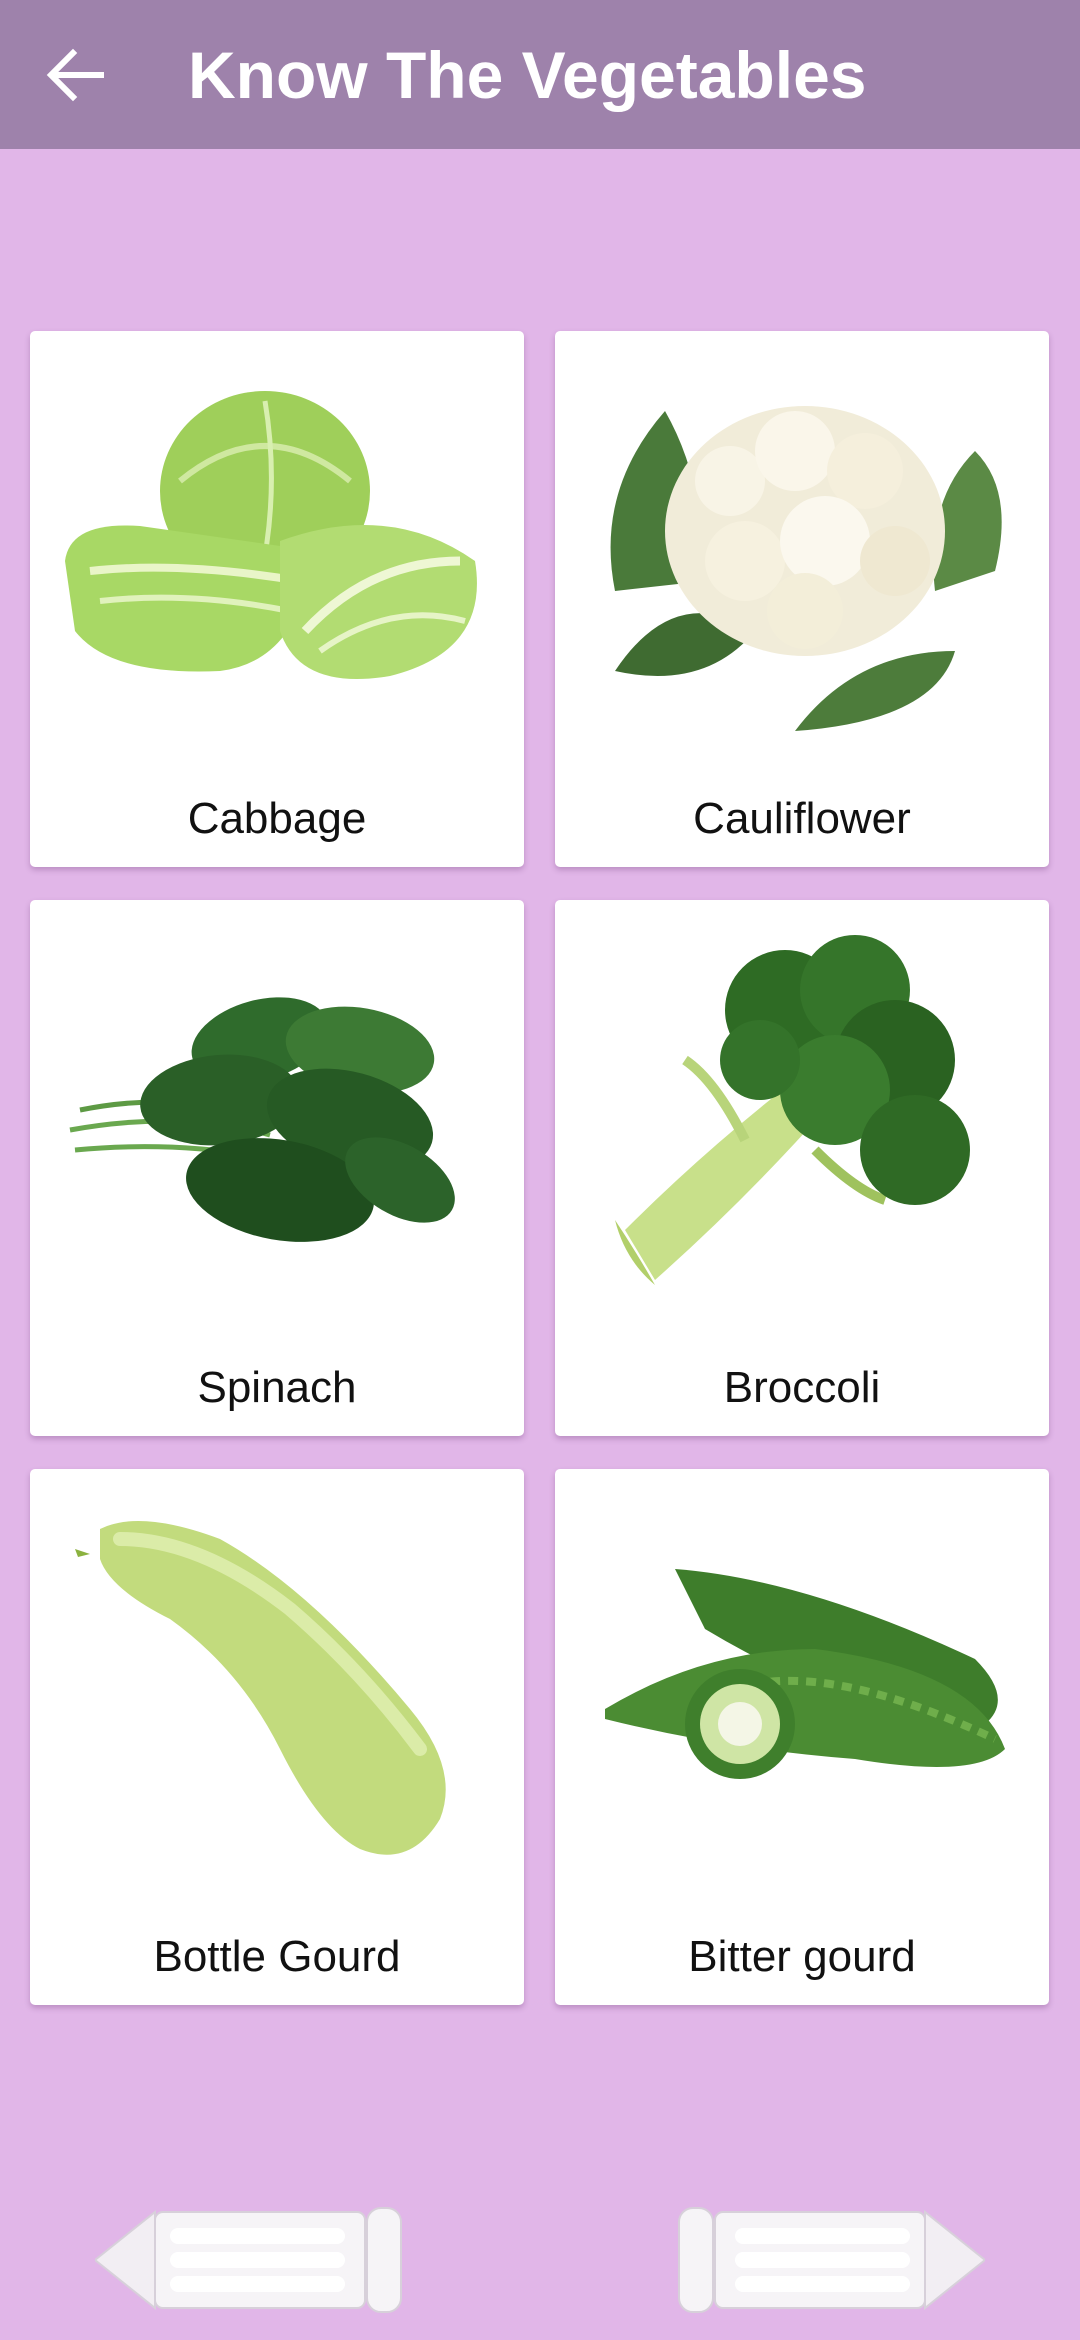 The image size is (1080, 2340). I want to click on vegetable-card-broccoli: Broccoli, so click(802, 1168).